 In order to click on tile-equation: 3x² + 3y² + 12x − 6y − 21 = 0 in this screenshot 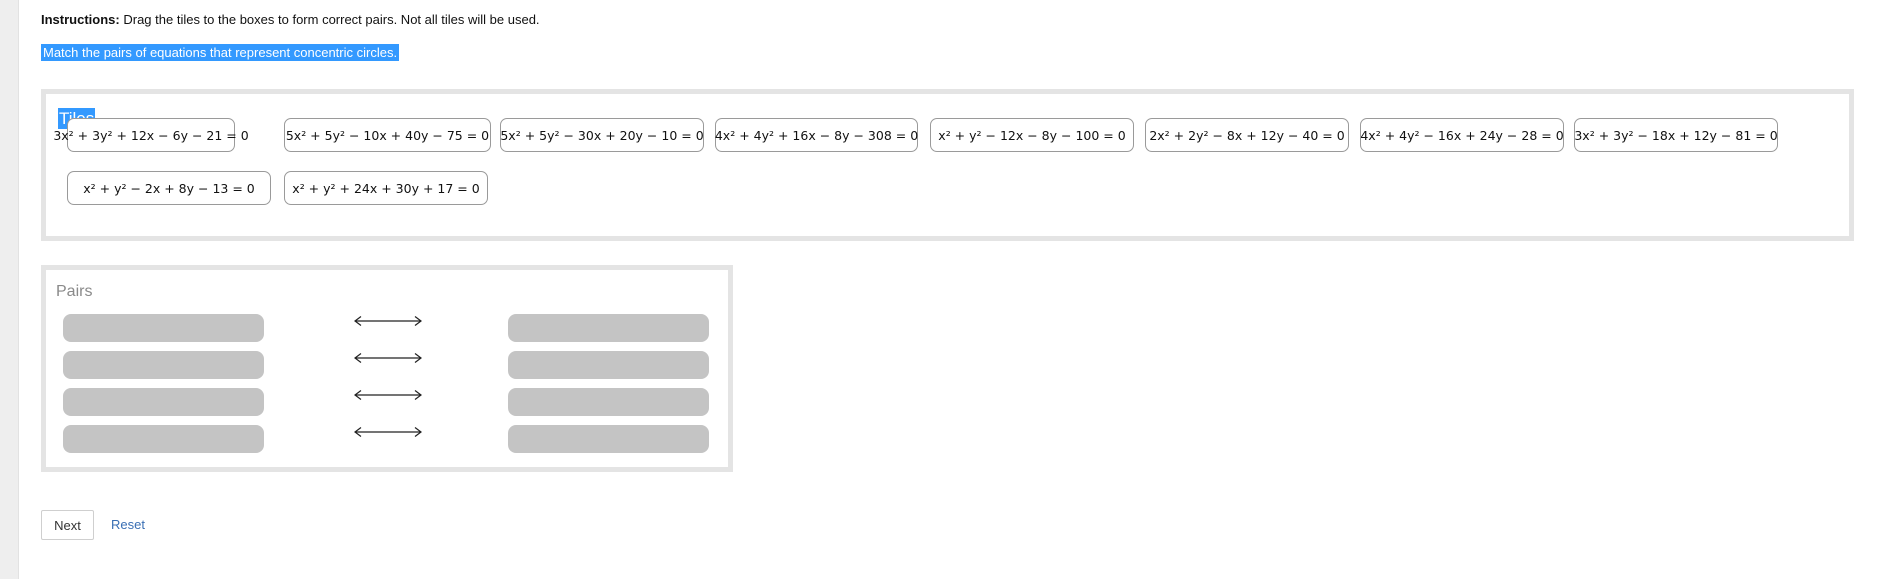, I will do `click(151, 135)`.